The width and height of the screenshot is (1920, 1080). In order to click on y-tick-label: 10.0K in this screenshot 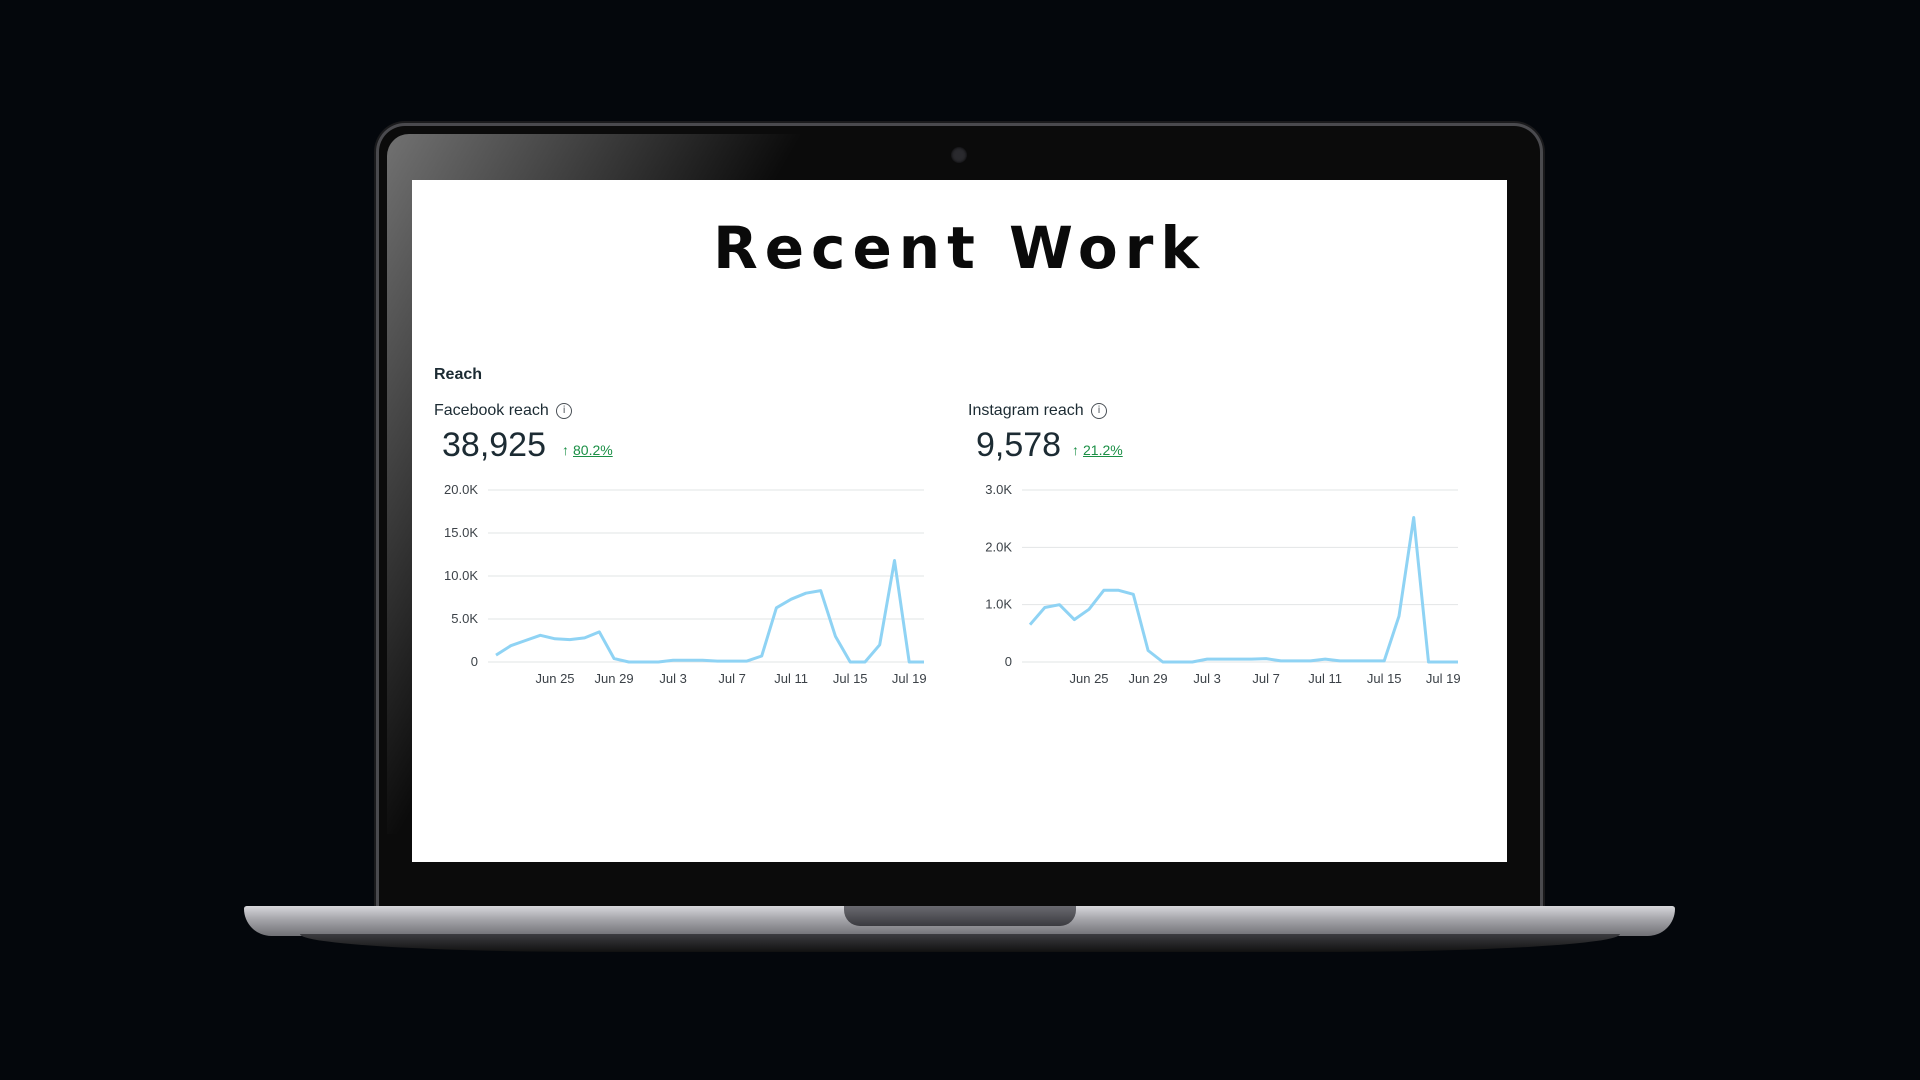, I will do `click(461, 575)`.